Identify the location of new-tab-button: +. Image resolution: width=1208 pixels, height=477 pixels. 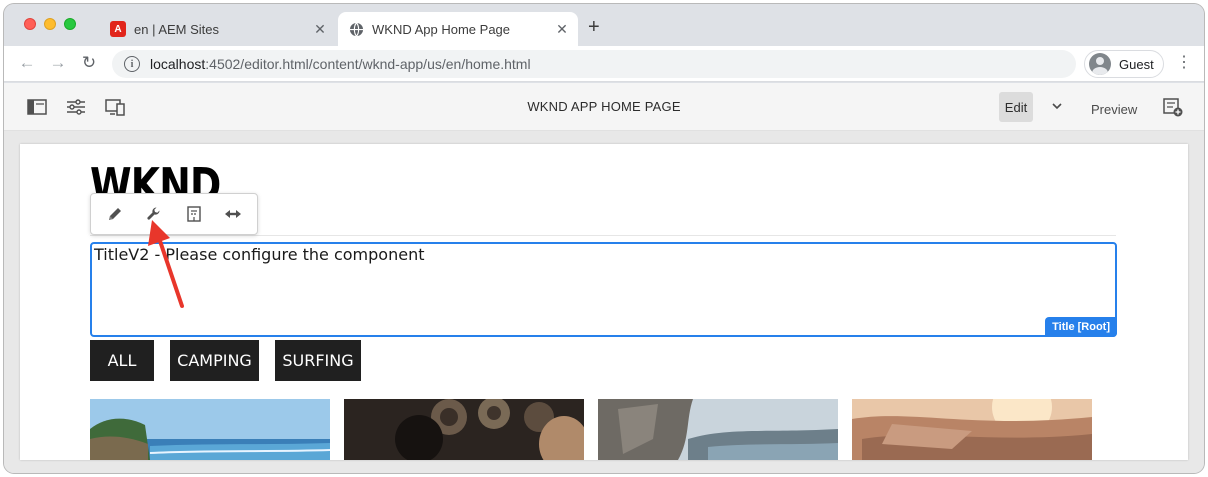
(594, 27).